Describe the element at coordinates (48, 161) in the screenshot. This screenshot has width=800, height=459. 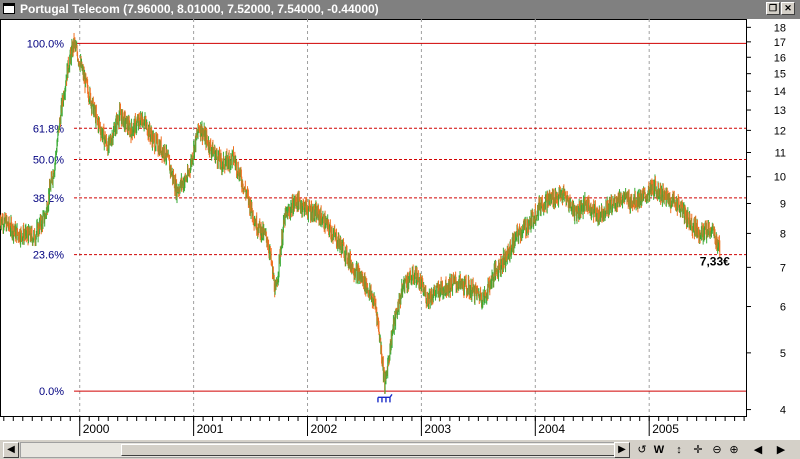
I see `fib-level-label: 50.0%` at that location.